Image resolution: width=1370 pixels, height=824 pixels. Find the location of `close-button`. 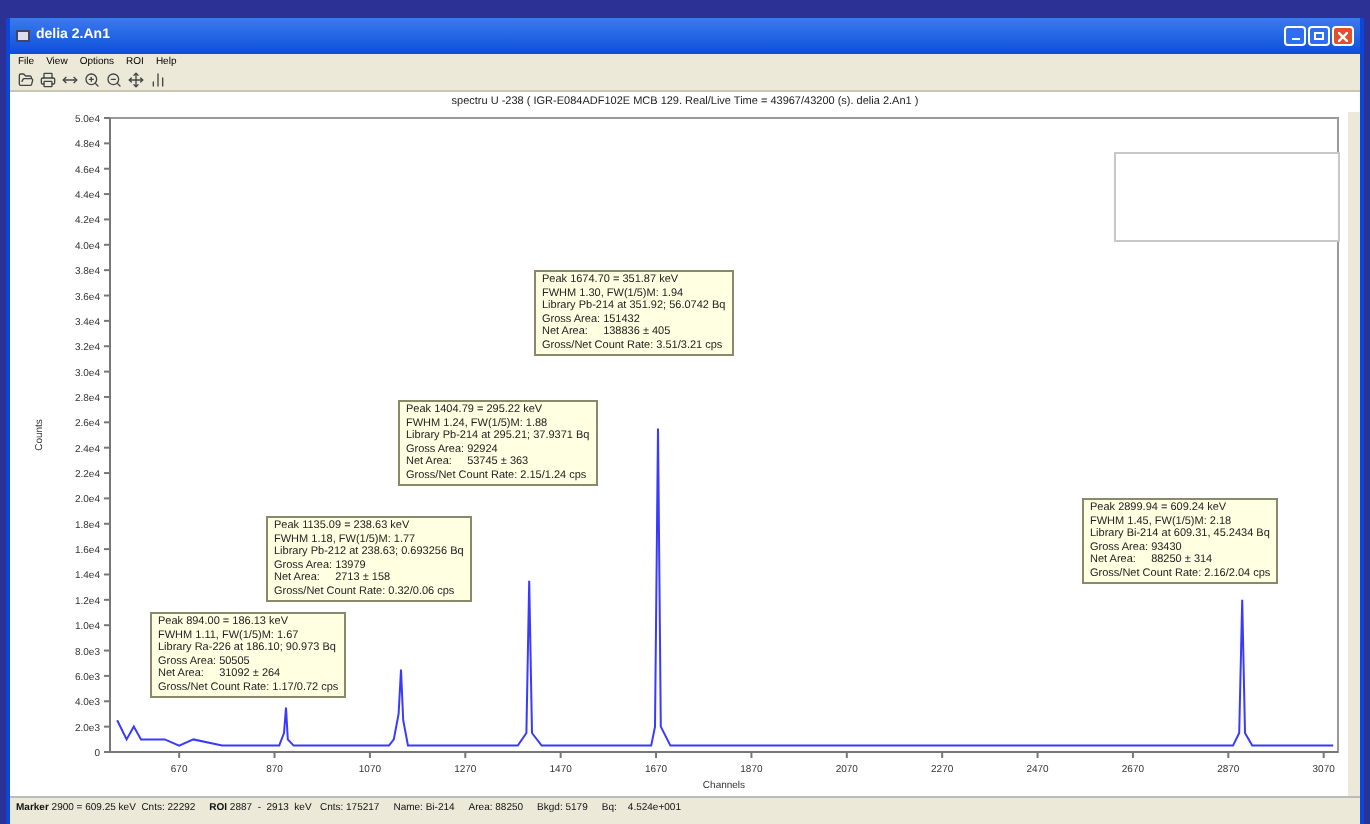

close-button is located at coordinates (1343, 36).